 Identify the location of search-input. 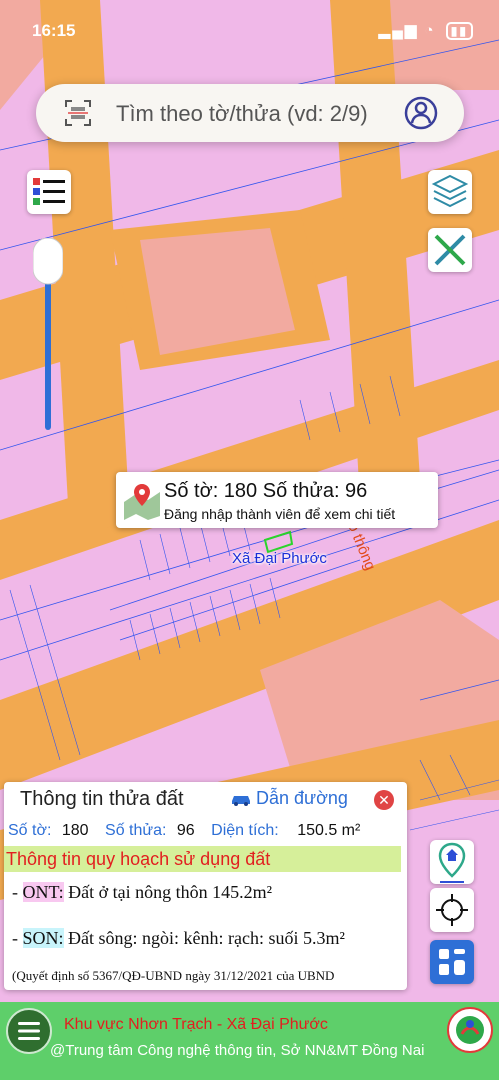
(261, 114).